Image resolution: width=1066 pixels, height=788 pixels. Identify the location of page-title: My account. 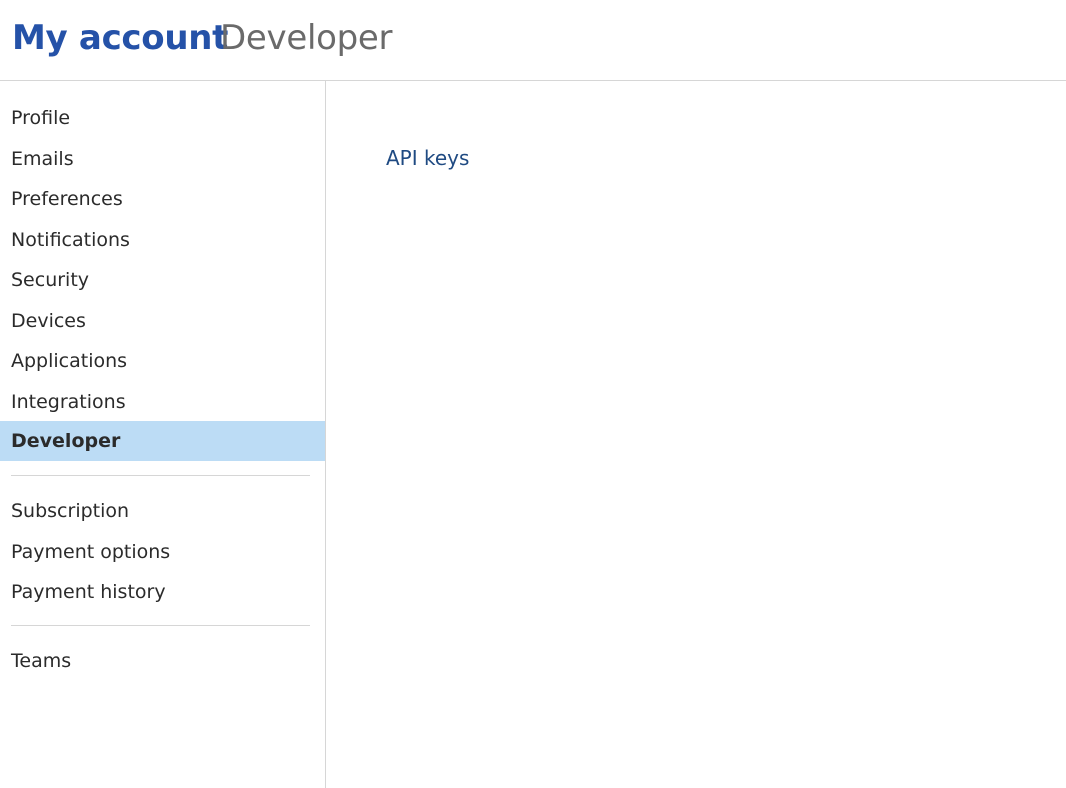
(120, 38).